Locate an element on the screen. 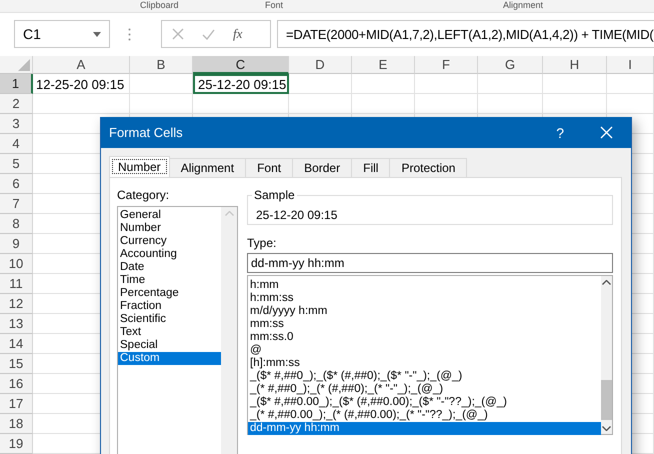  scroll-up-icon is located at coordinates (606, 282).